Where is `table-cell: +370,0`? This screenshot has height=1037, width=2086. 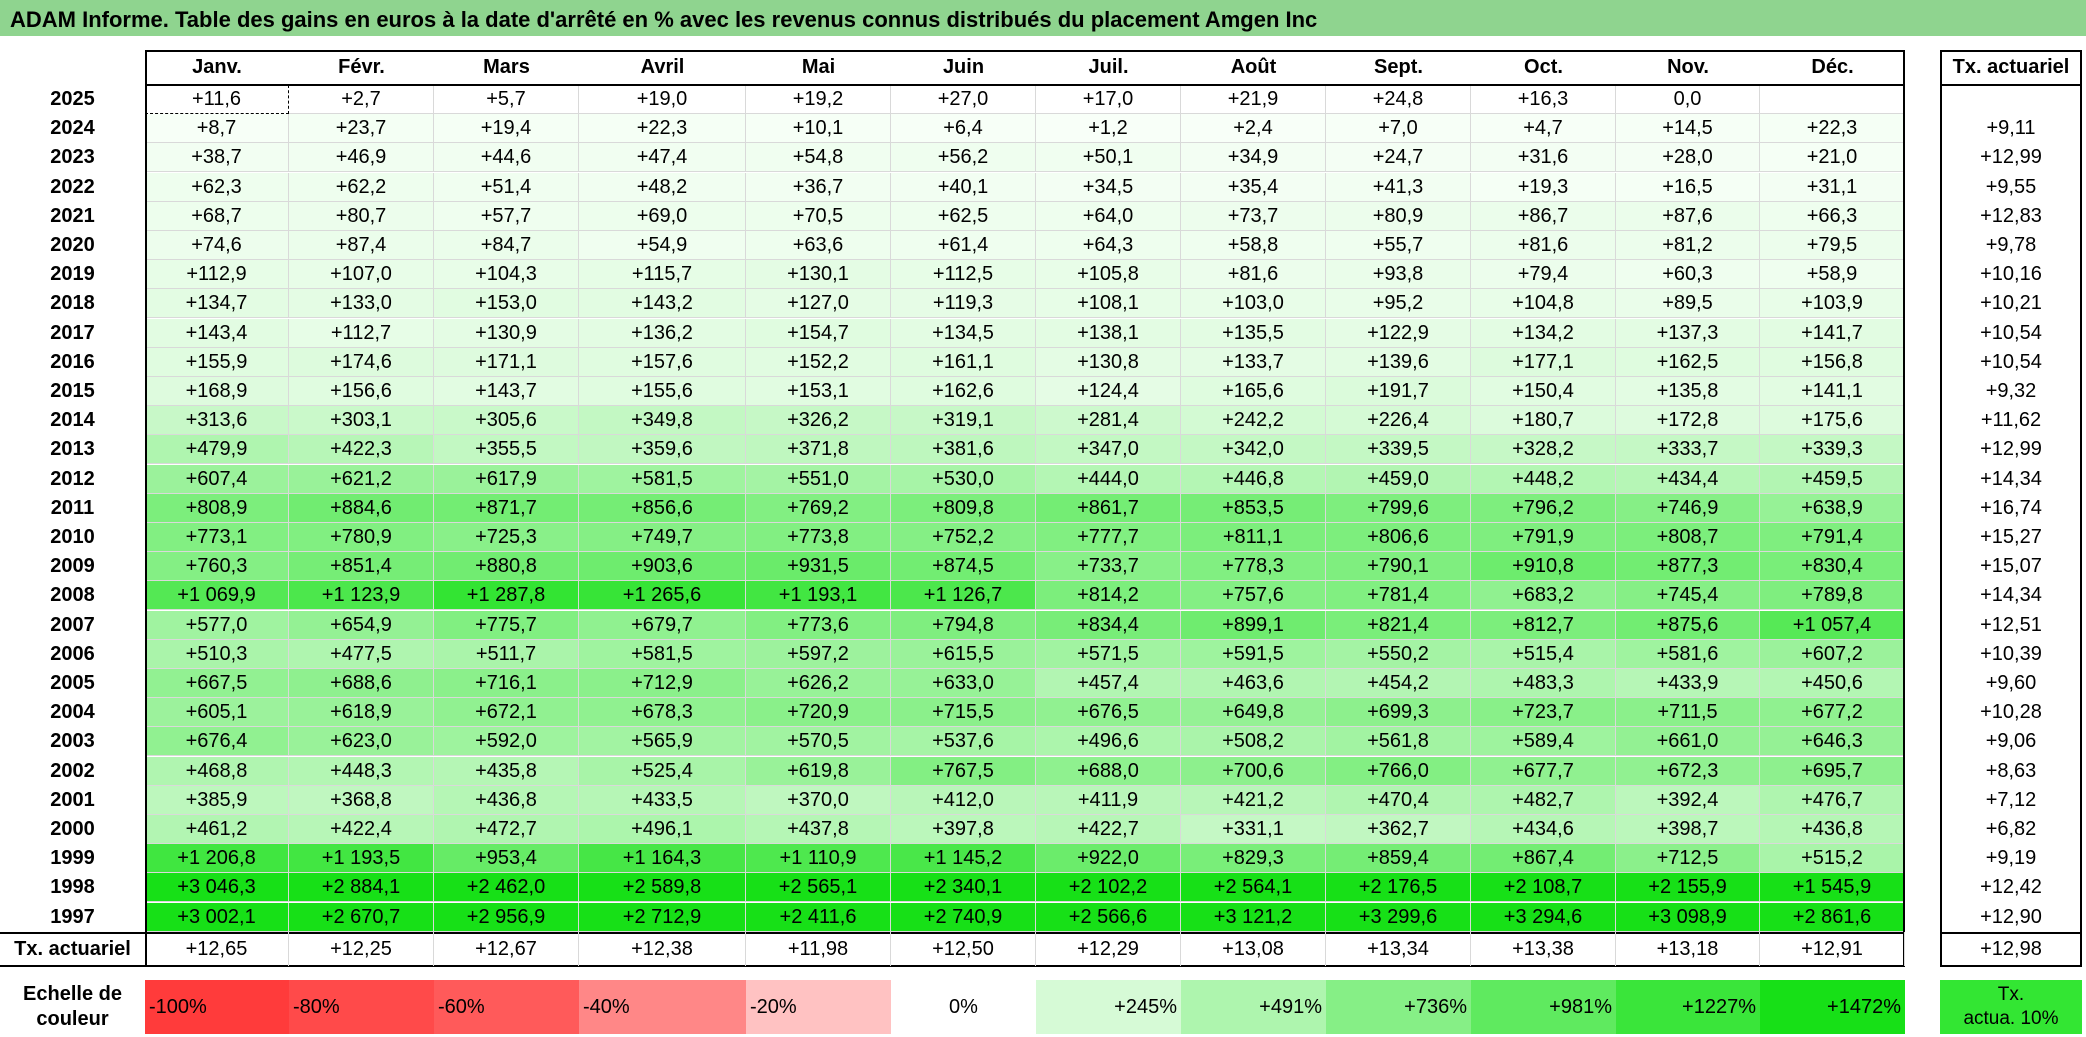
table-cell: +370,0 is located at coordinates (818, 800).